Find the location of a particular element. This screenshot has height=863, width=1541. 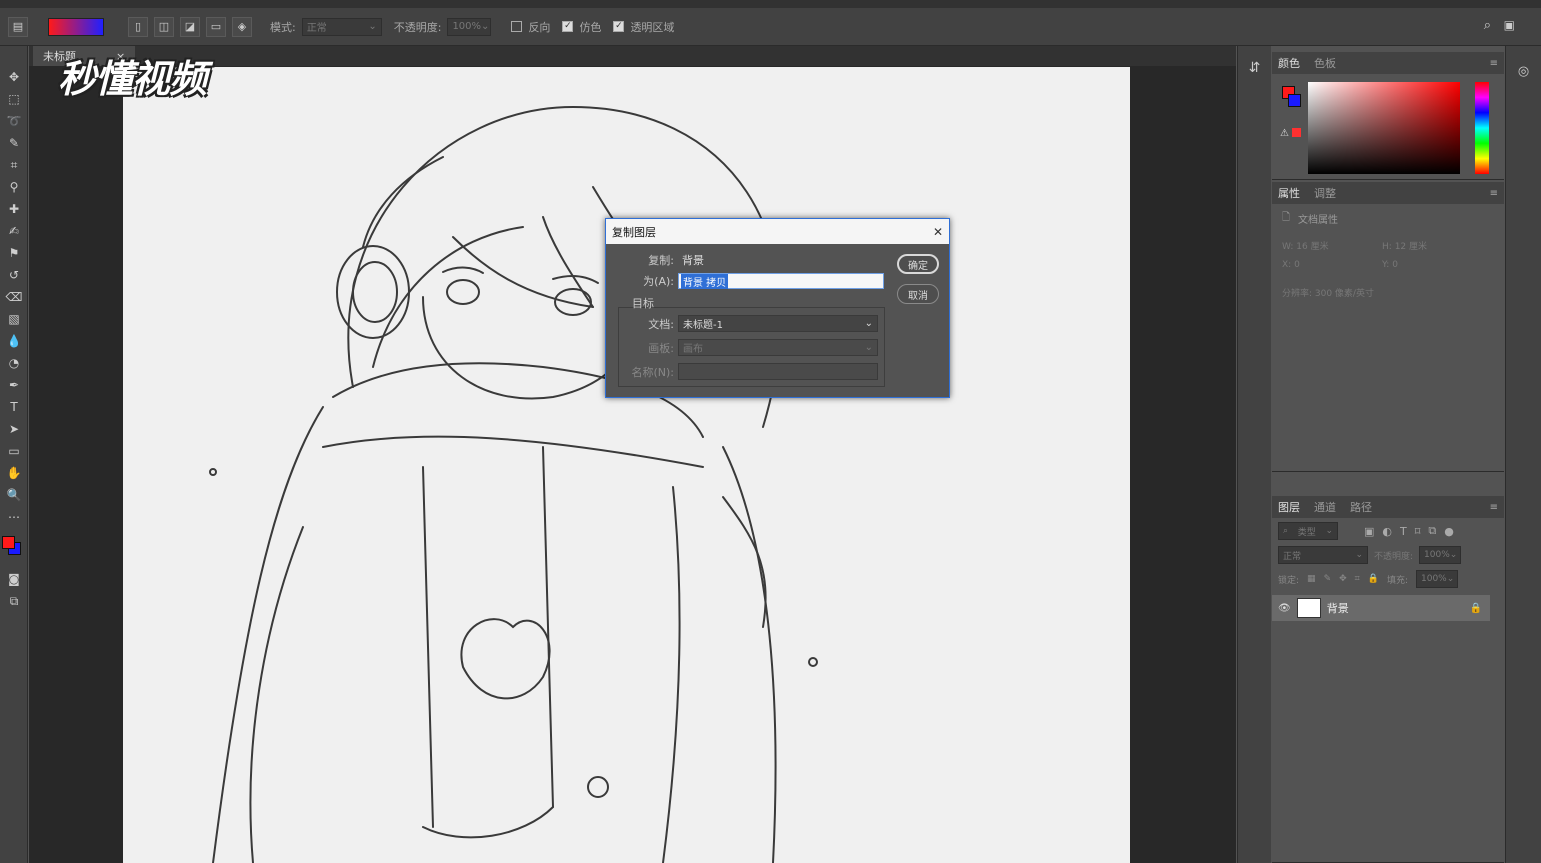

hand-tool-icon: ✋ is located at coordinates (14, 473).